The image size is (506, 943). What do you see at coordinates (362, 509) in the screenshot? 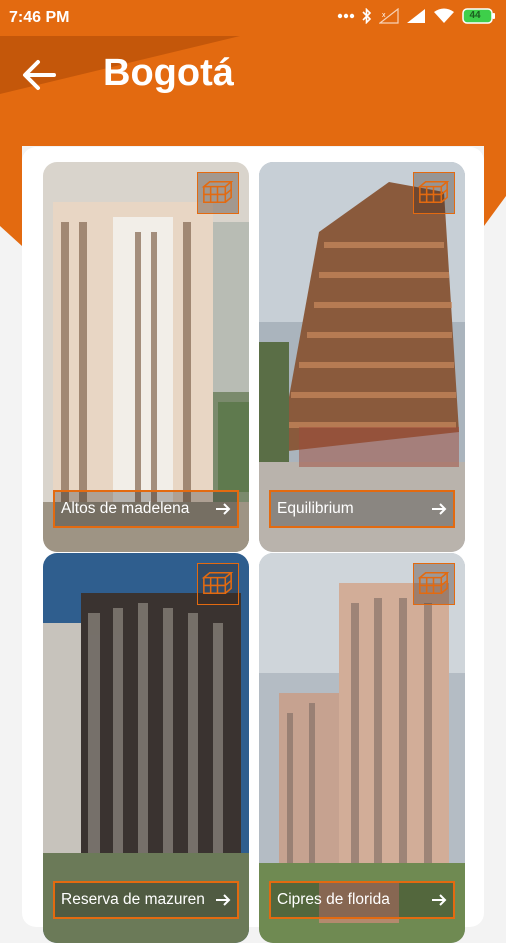
I see `project-name-button: Equilibrium` at bounding box center [362, 509].